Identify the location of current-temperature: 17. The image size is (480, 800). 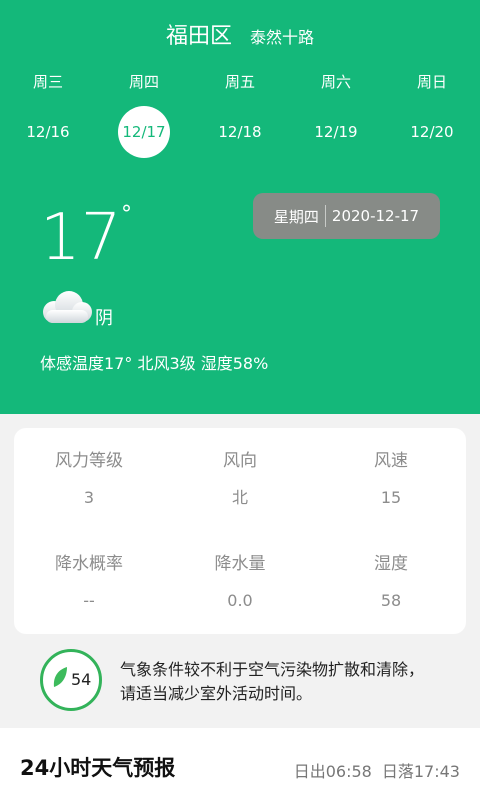
(81, 238).